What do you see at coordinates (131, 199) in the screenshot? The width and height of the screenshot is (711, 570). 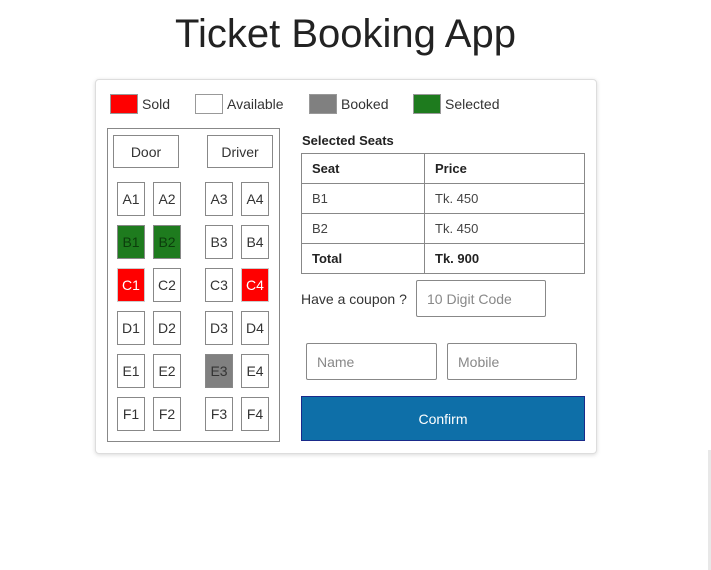 I see `seat-a1: A1` at bounding box center [131, 199].